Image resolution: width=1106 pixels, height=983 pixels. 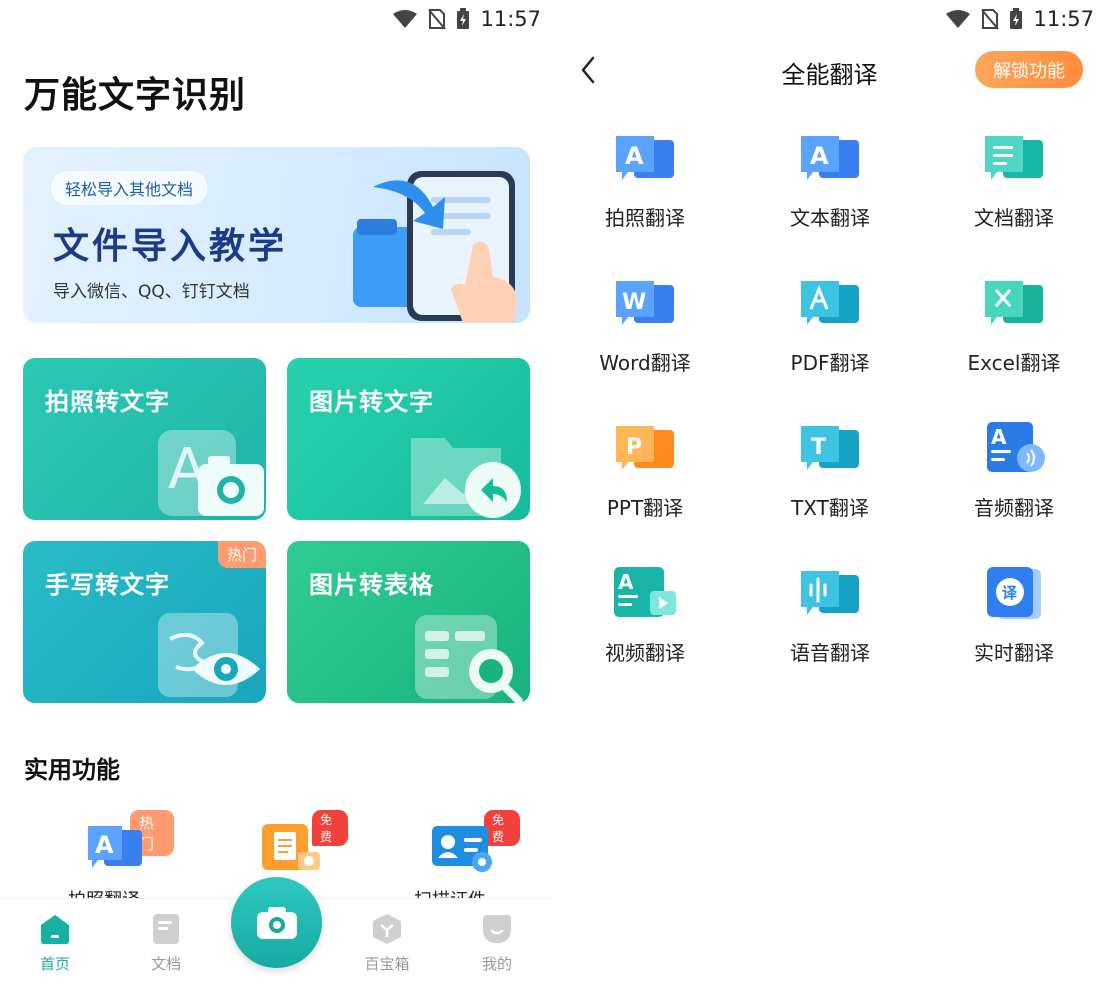 What do you see at coordinates (1014, 653) in the screenshot?
I see `grid-label: 实时翻译` at bounding box center [1014, 653].